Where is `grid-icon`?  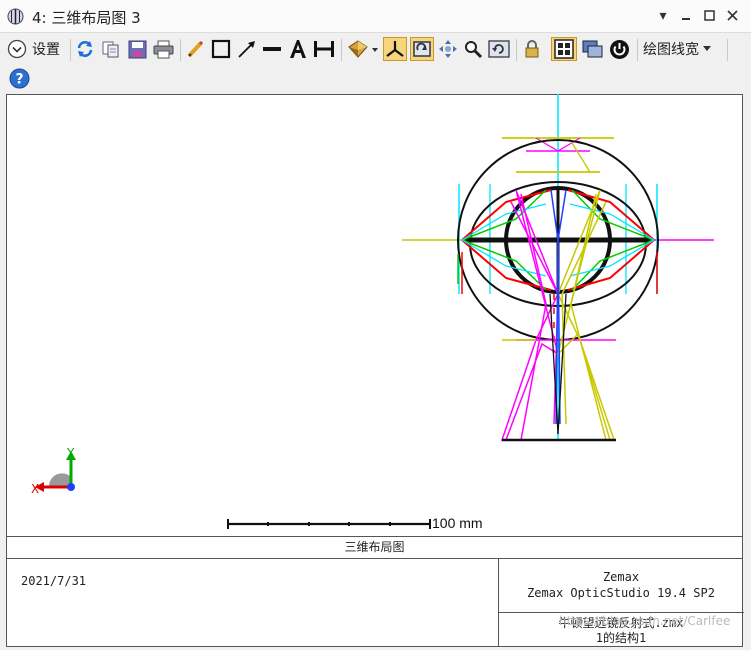 grid-icon is located at coordinates (564, 49).